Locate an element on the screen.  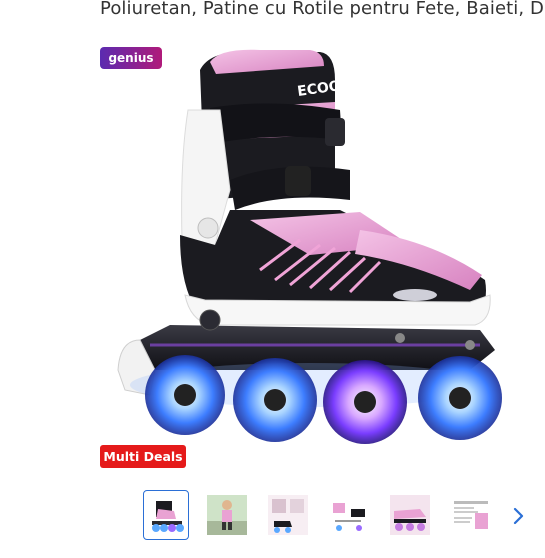
thumbnail-strip is located at coordinates (318, 515).